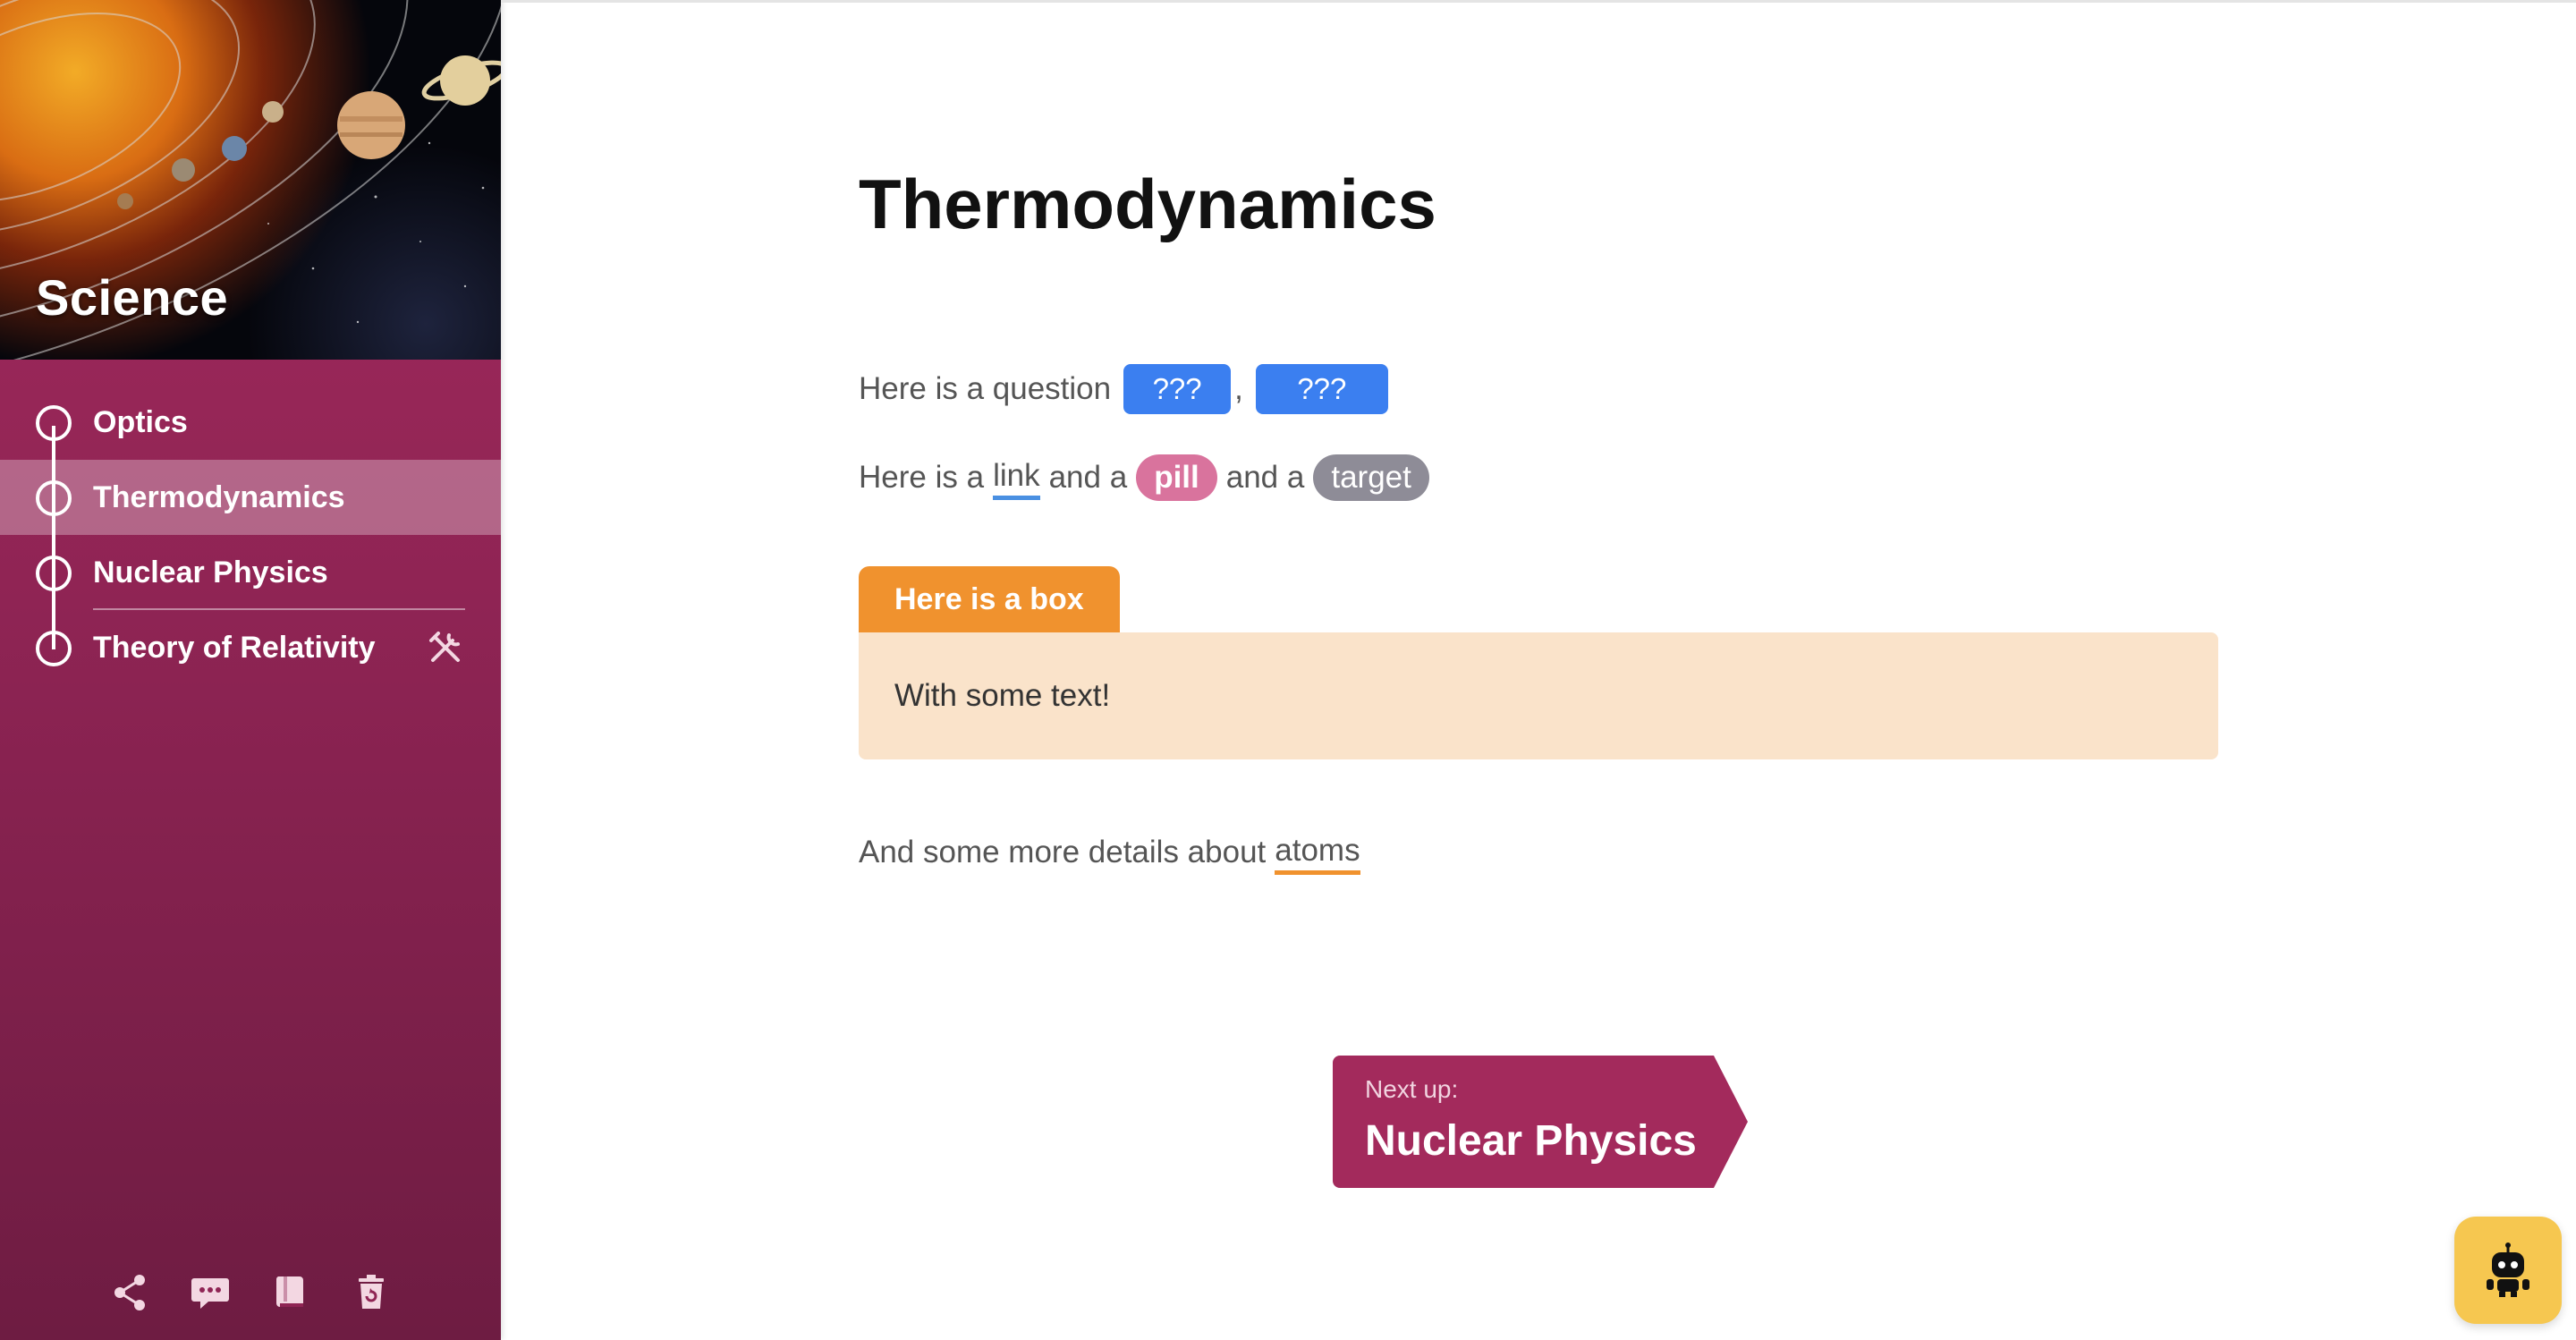 This screenshot has width=2576, height=1340. What do you see at coordinates (1371, 477) in the screenshot?
I see `drop-target: target` at bounding box center [1371, 477].